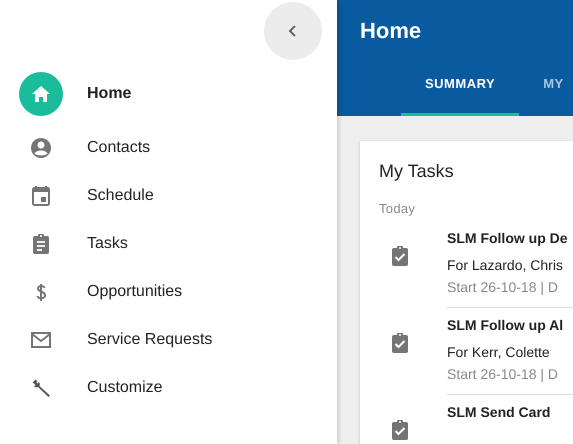 Image resolution: width=573 pixels, height=444 pixels. Describe the element at coordinates (505, 325) in the screenshot. I see `task-title: SLM Follow up Al` at that location.